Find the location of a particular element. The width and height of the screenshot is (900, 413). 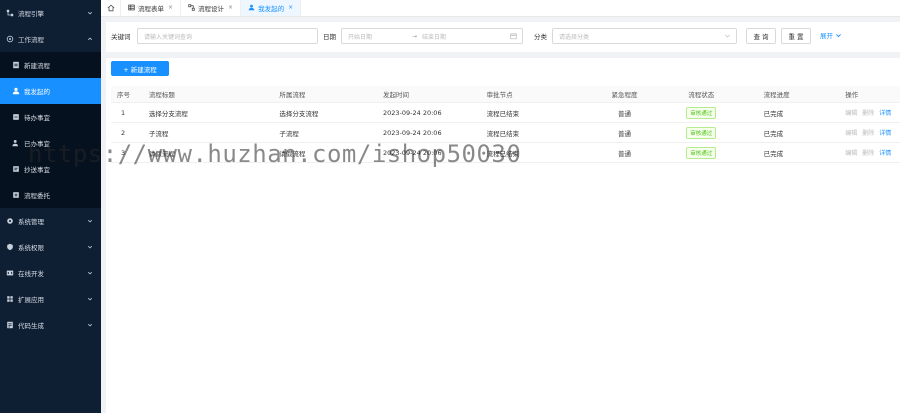

workflow-icon is located at coordinates (10, 39).